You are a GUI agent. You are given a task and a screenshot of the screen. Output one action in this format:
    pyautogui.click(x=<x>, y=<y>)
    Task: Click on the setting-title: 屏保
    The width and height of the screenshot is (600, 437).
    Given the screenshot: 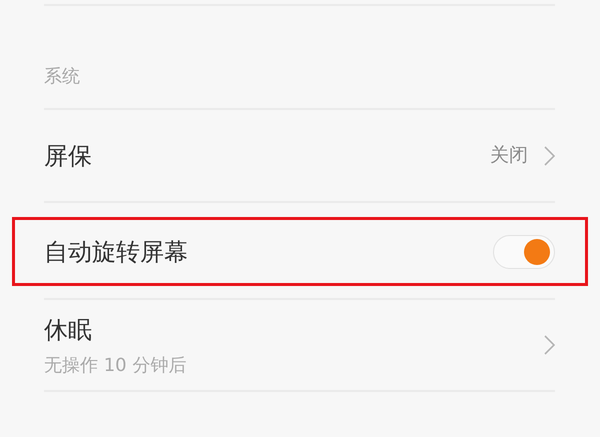 What is the action you would take?
    pyautogui.click(x=68, y=156)
    